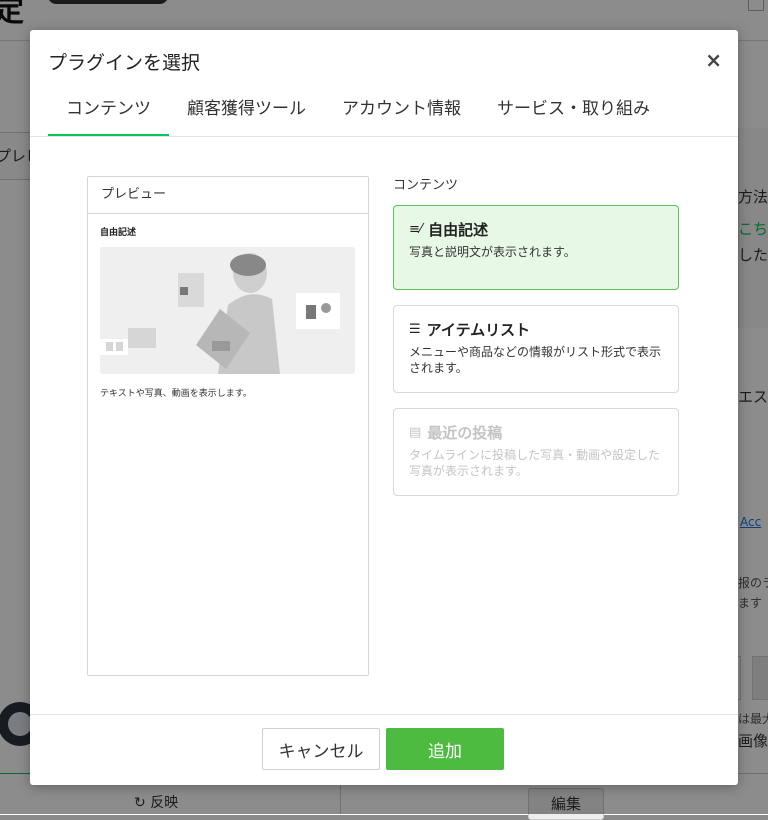 This screenshot has height=820, width=768. I want to click on card-title-row: ≡⁄ 自由記述, so click(536, 229).